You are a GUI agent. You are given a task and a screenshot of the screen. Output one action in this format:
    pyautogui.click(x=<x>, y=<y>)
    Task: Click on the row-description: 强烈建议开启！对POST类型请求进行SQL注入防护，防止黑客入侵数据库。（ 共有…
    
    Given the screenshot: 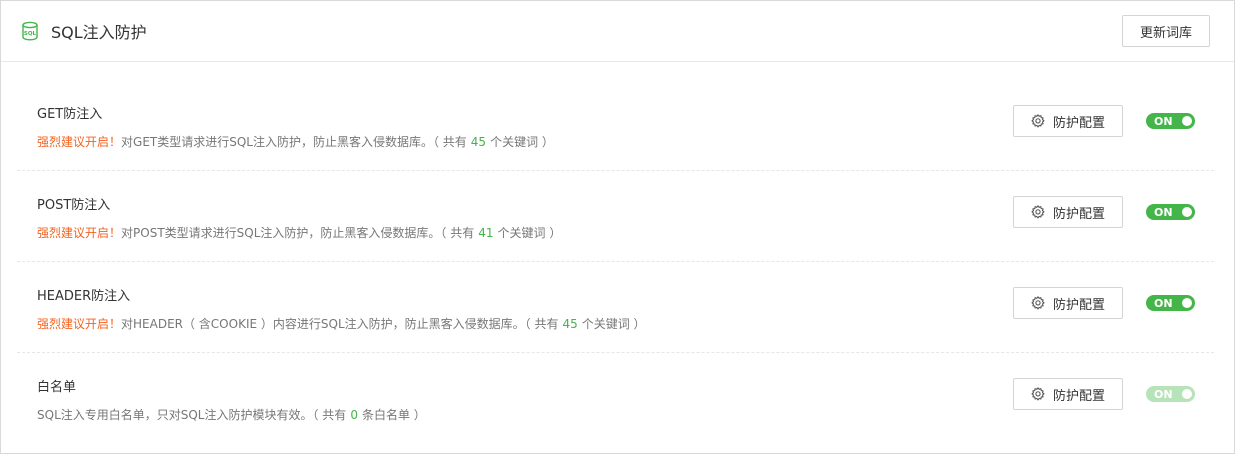 What is the action you would take?
    pyautogui.click(x=299, y=232)
    